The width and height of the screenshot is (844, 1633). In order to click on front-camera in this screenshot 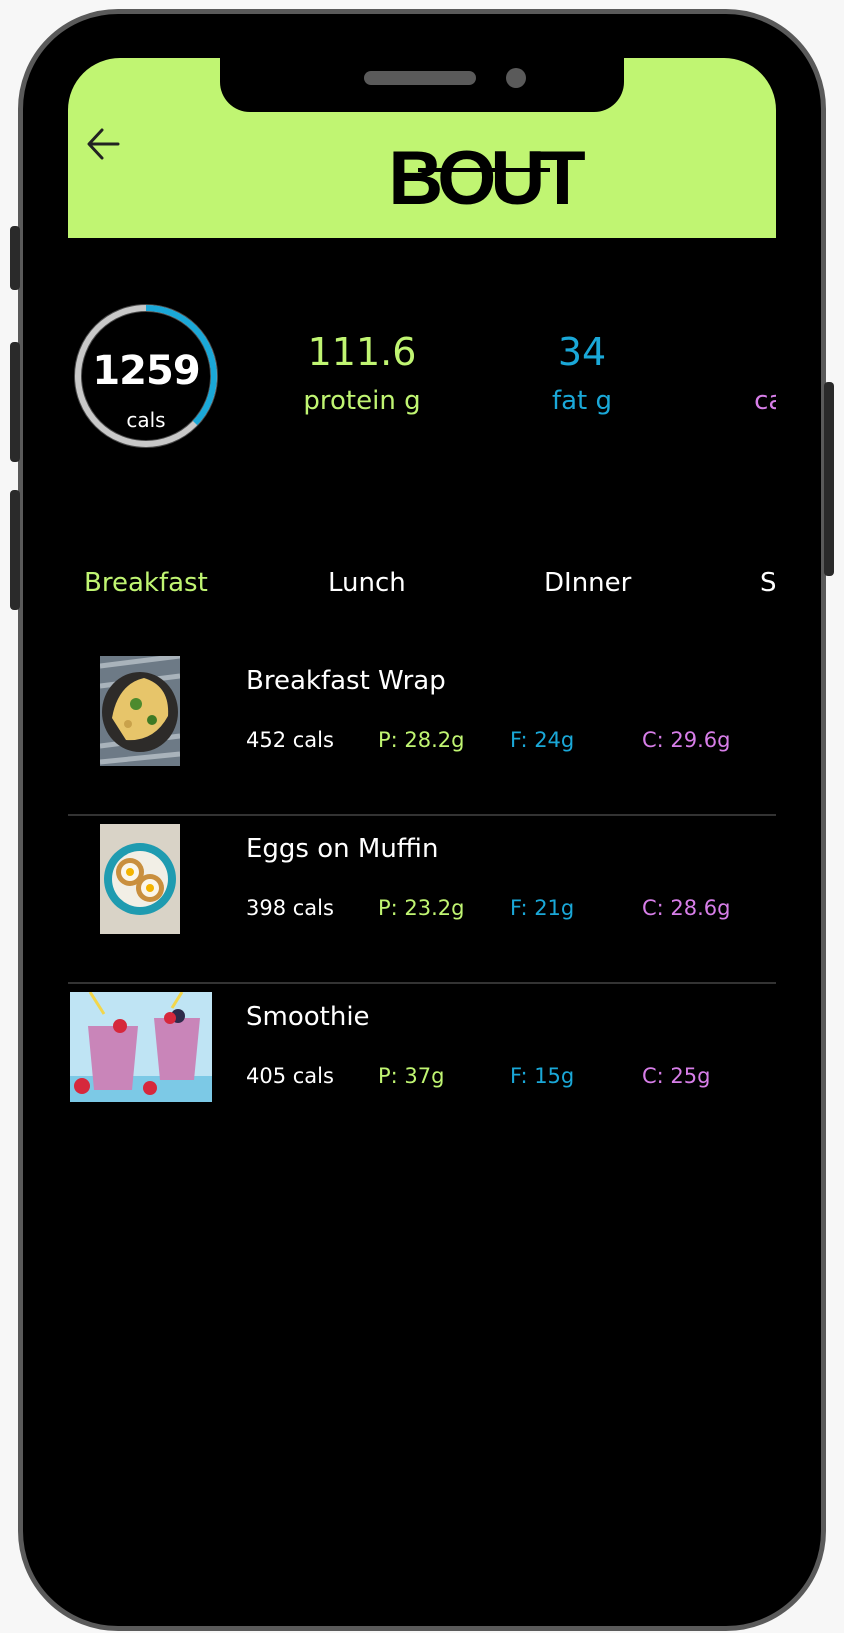, I will do `click(516, 78)`.